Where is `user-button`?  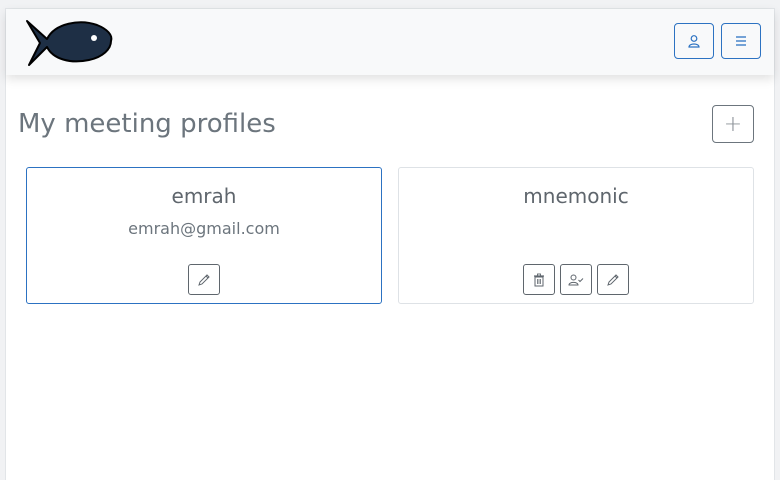
user-button is located at coordinates (694, 41).